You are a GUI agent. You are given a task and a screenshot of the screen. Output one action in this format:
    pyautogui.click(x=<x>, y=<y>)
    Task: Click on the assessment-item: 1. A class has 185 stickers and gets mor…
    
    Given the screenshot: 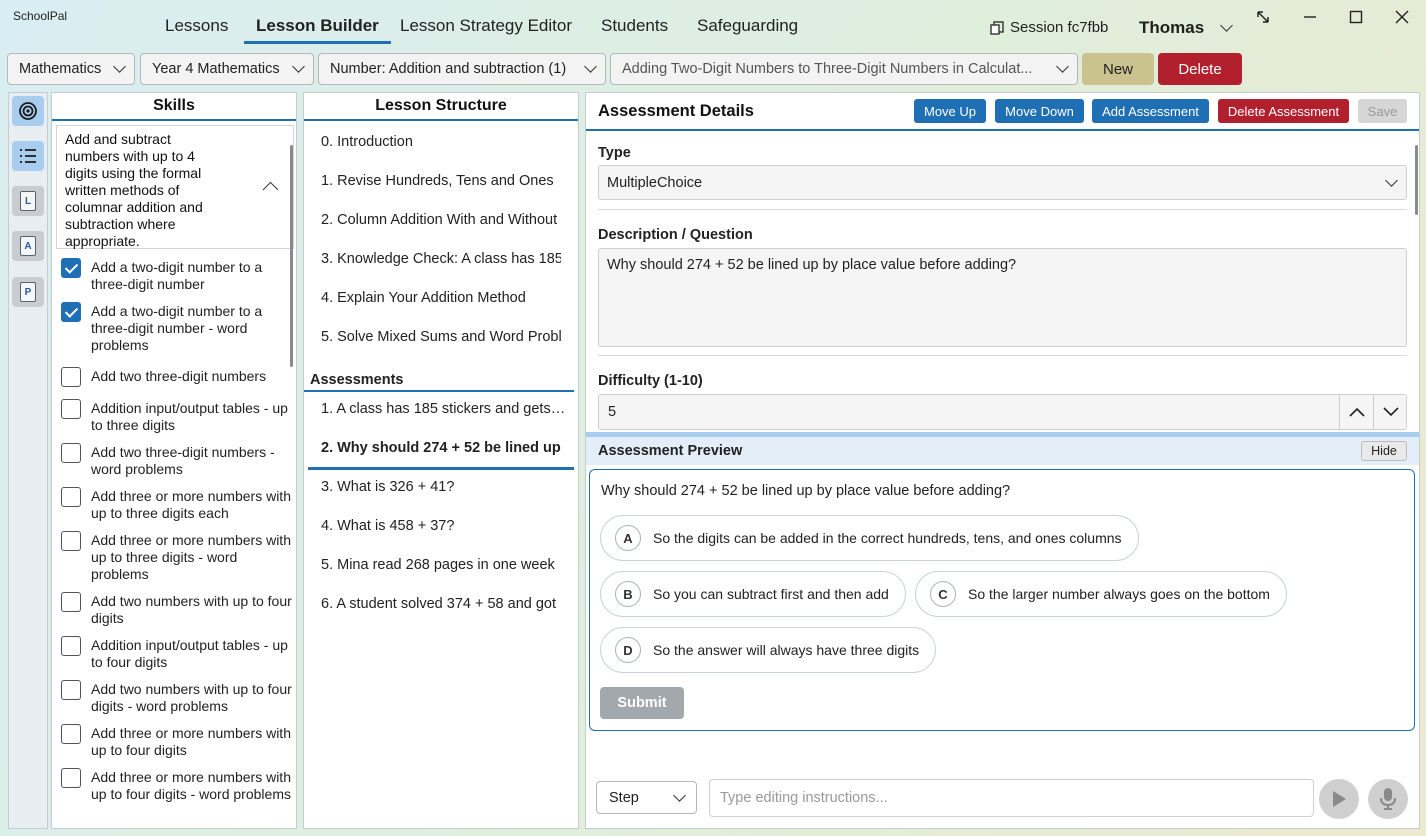 What is the action you would take?
    pyautogui.click(x=443, y=409)
    